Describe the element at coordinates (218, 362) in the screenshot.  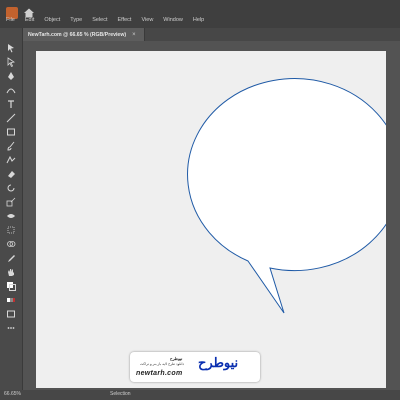
I see `watermark-brand: نیوطرح` at that location.